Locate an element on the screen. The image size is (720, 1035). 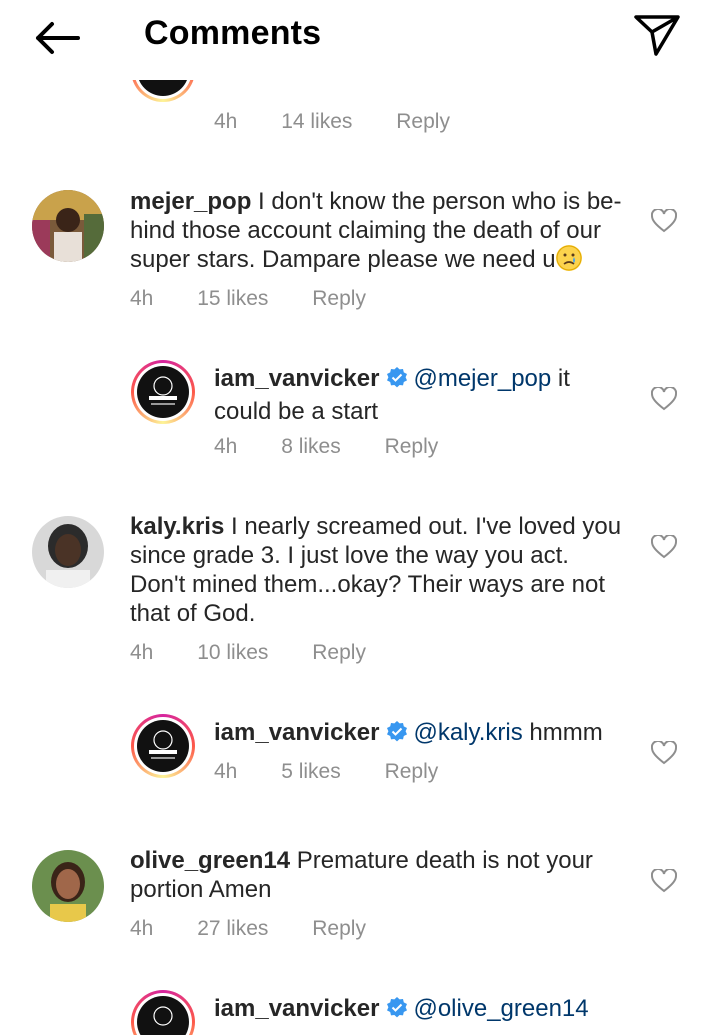
page-title: Comments is located at coordinates (233, 33).